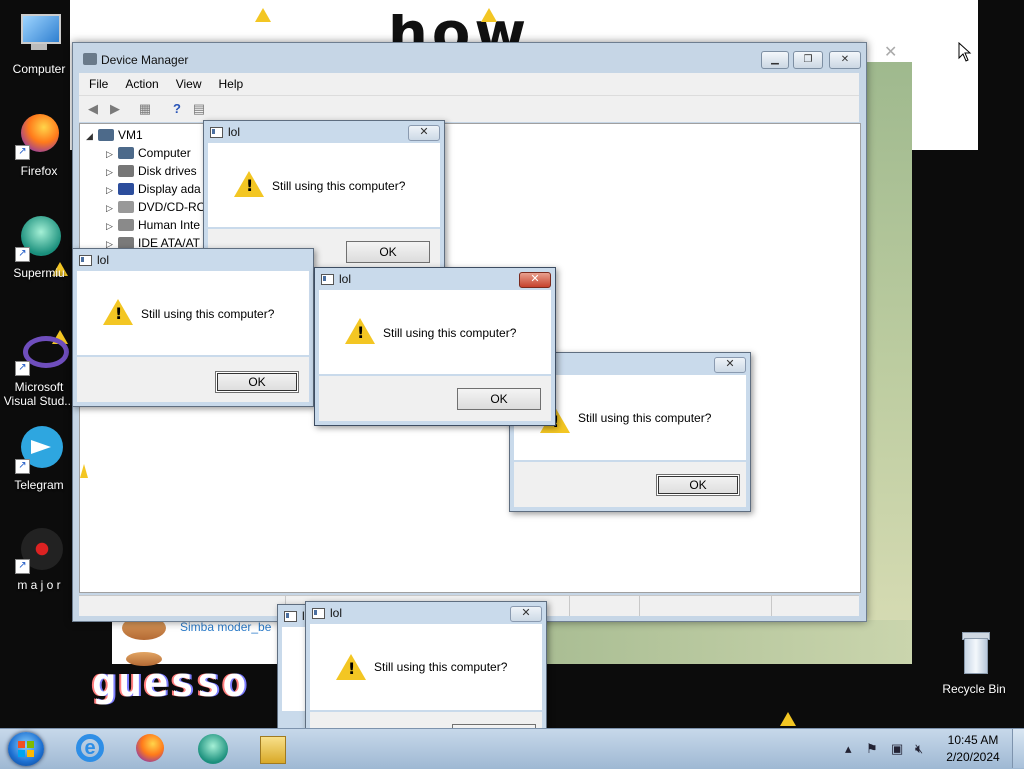  What do you see at coordinates (153, 189) in the screenshot?
I see `tree-item-display-adapters: ▷ Display ada` at bounding box center [153, 189].